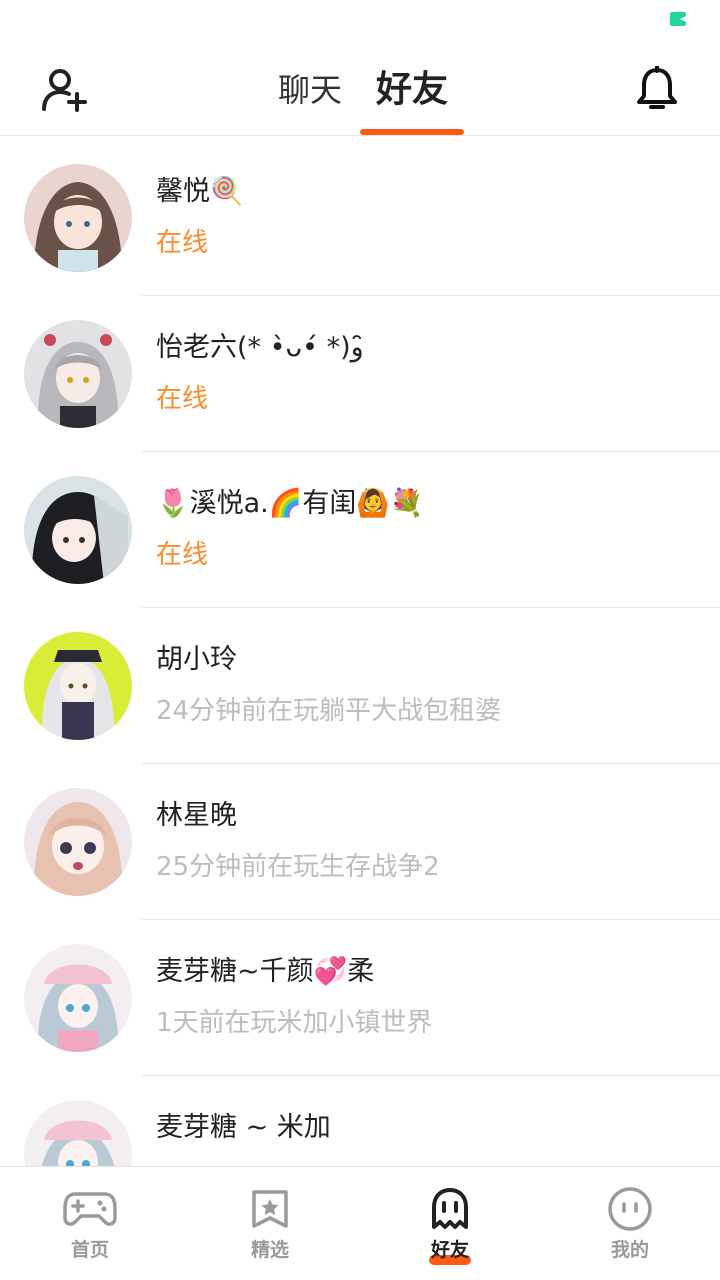 This screenshot has height=1280, width=720. Describe the element at coordinates (196, 815) in the screenshot. I see `friend-name: 林星晚` at that location.